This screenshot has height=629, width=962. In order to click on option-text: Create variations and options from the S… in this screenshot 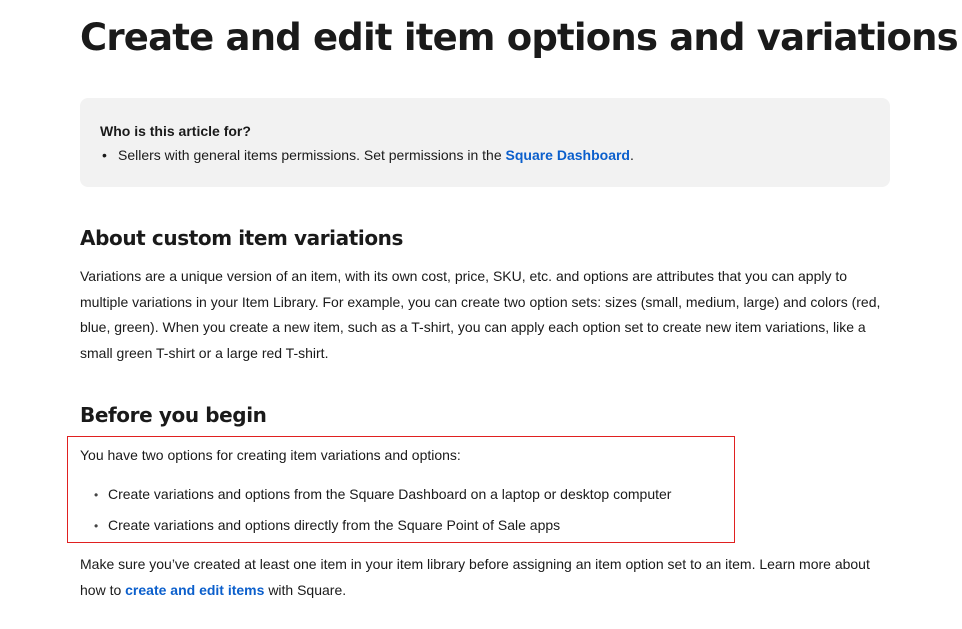, I will do `click(390, 494)`.